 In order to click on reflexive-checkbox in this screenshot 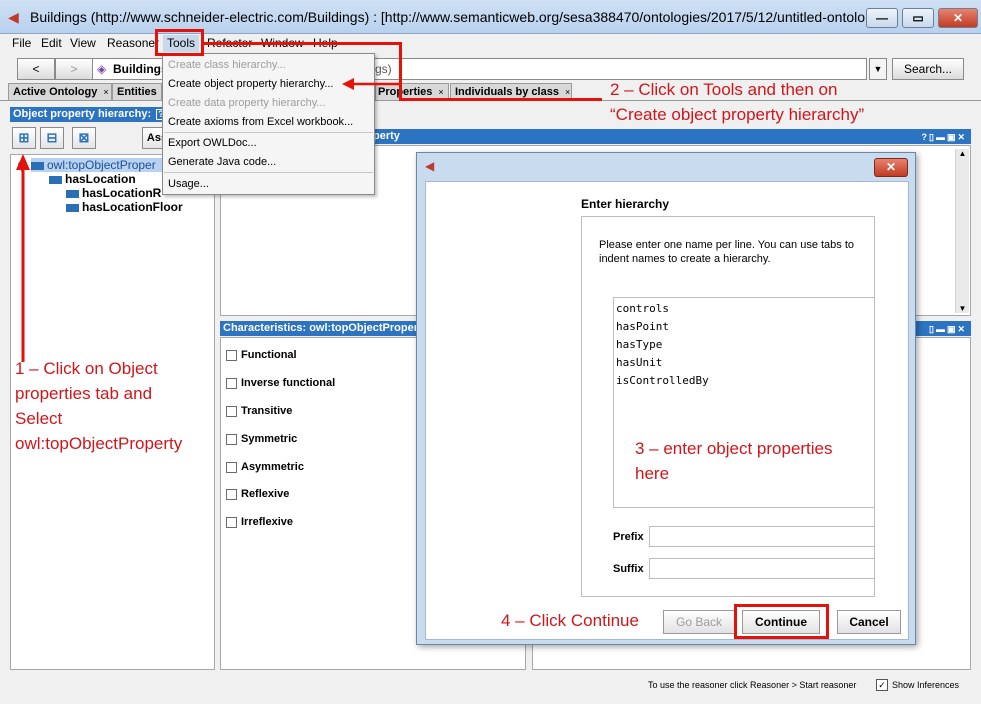, I will do `click(231, 494)`.